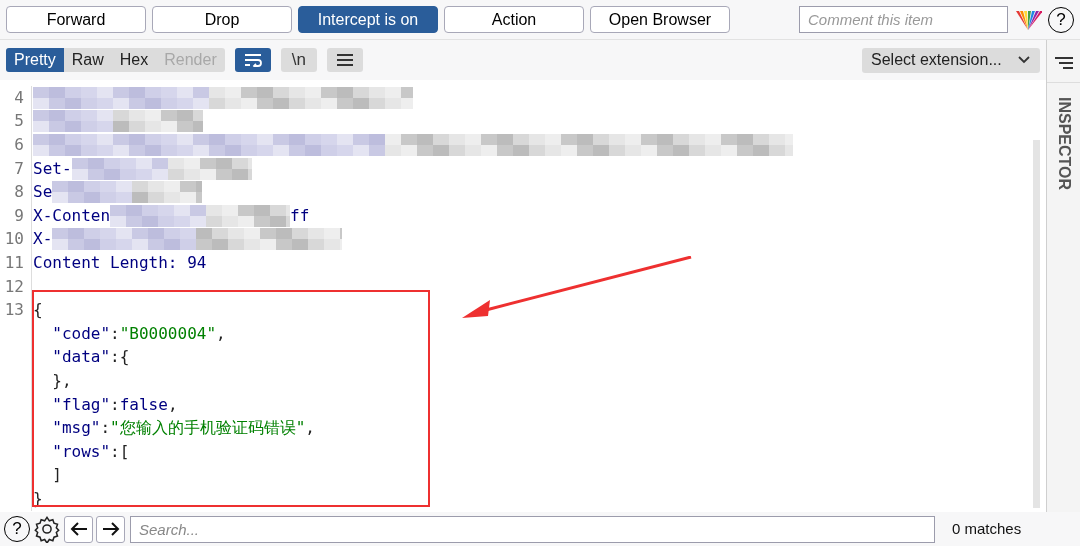  I want to click on line-number: 7, so click(18, 168).